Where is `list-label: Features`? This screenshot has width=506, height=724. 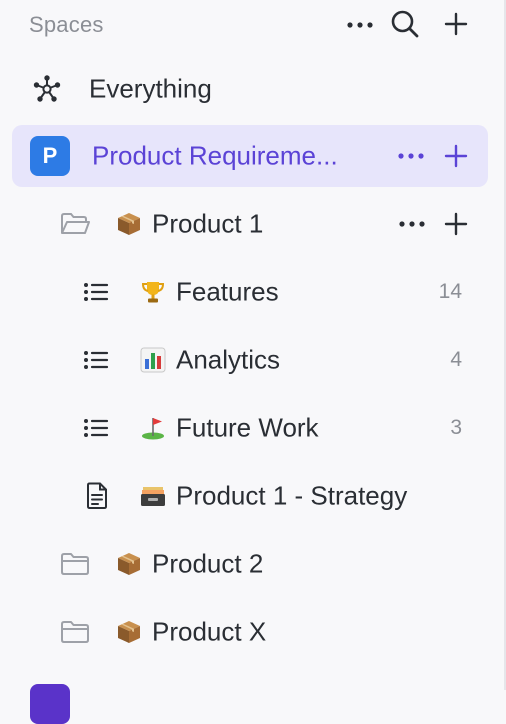 list-label: Features is located at coordinates (227, 291).